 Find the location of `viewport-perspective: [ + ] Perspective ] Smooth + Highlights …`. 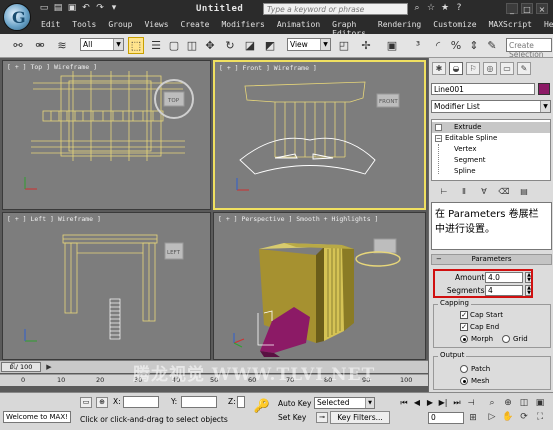

viewport-perspective: [ + ] Perspective ] Smooth + Highlights … is located at coordinates (319, 286).